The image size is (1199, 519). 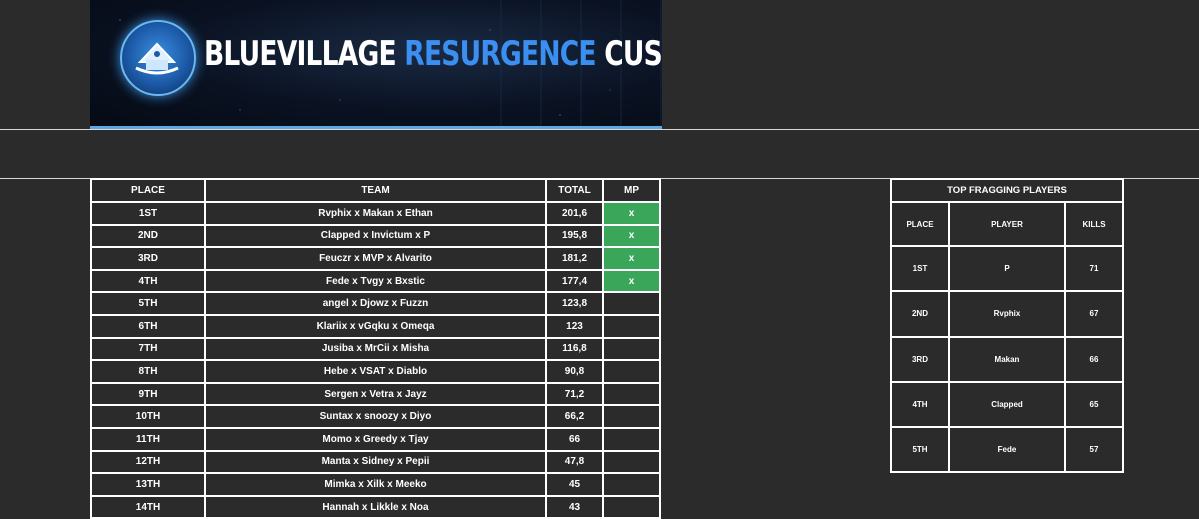 I want to click on banner-title: BLUEVILLAGE RESURGENCE CUSTOMS, so click(x=433, y=54).